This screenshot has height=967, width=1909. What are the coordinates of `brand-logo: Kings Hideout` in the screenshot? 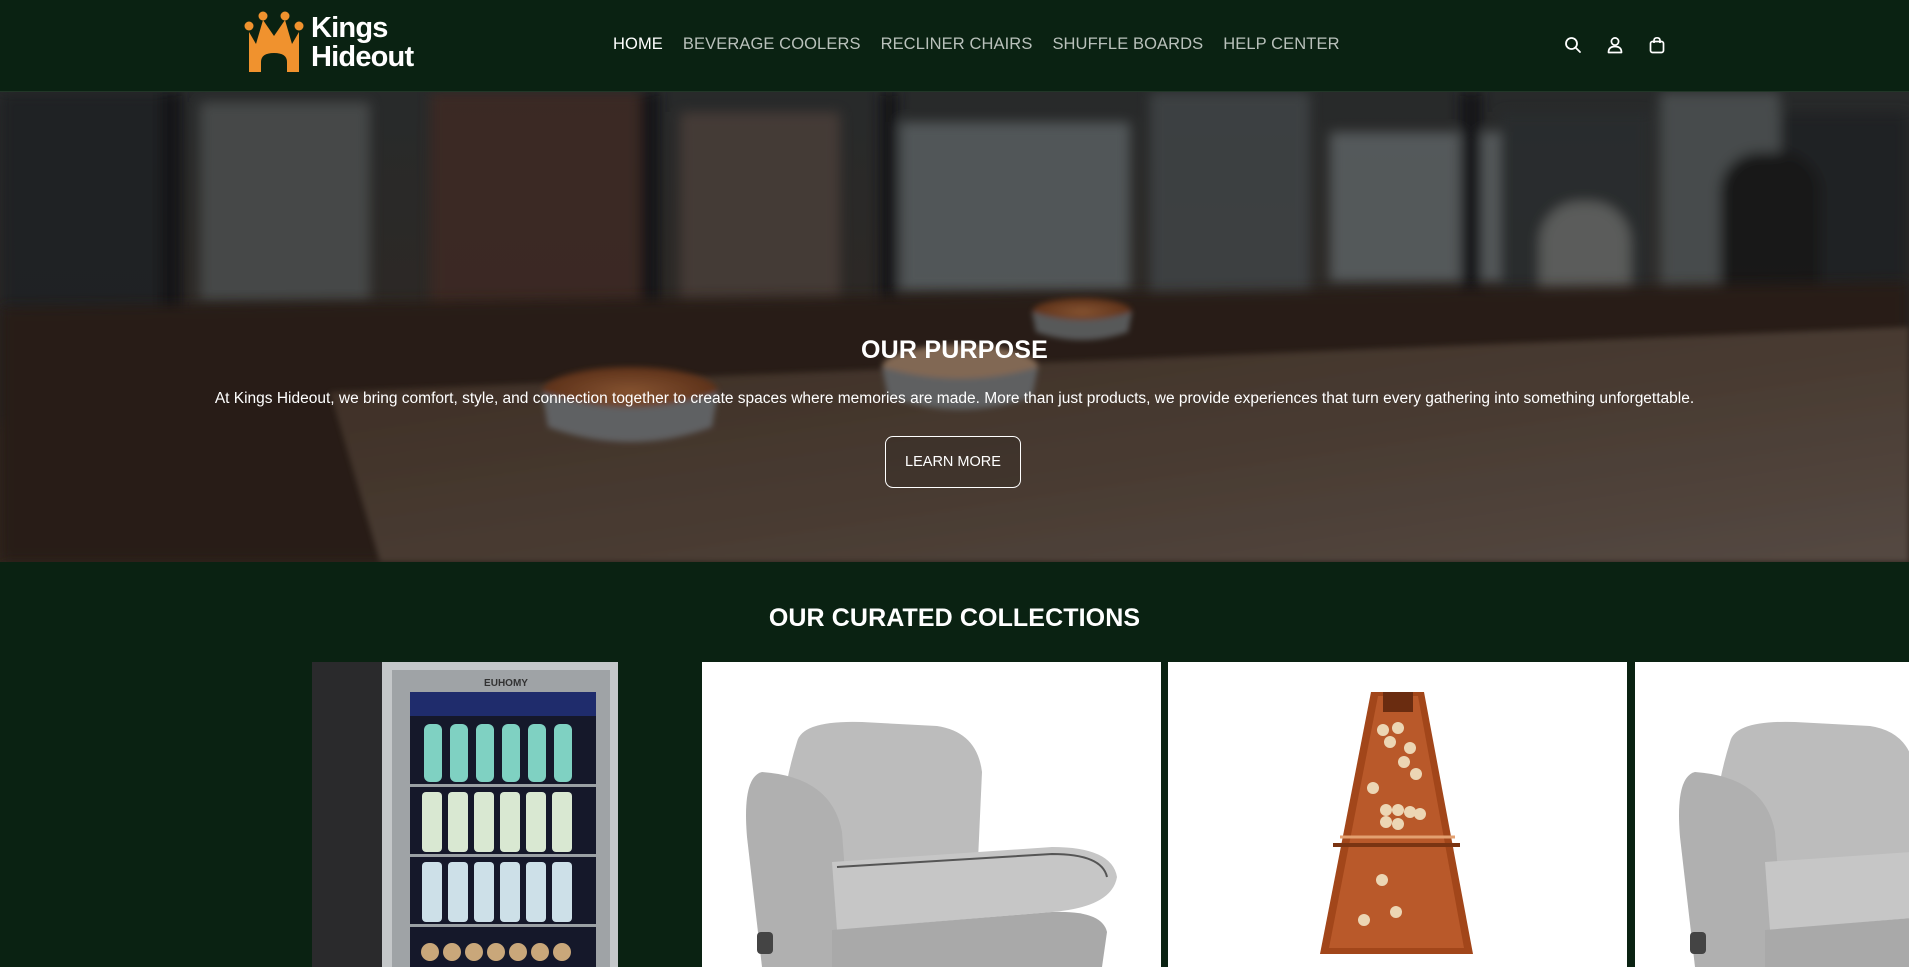 It's located at (332, 42).